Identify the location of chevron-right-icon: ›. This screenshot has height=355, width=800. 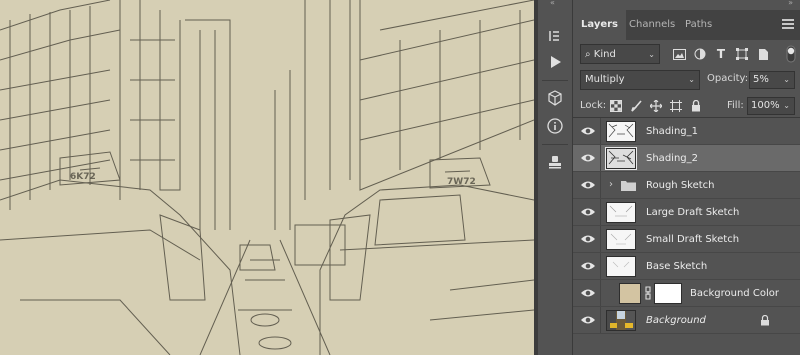
(611, 184).